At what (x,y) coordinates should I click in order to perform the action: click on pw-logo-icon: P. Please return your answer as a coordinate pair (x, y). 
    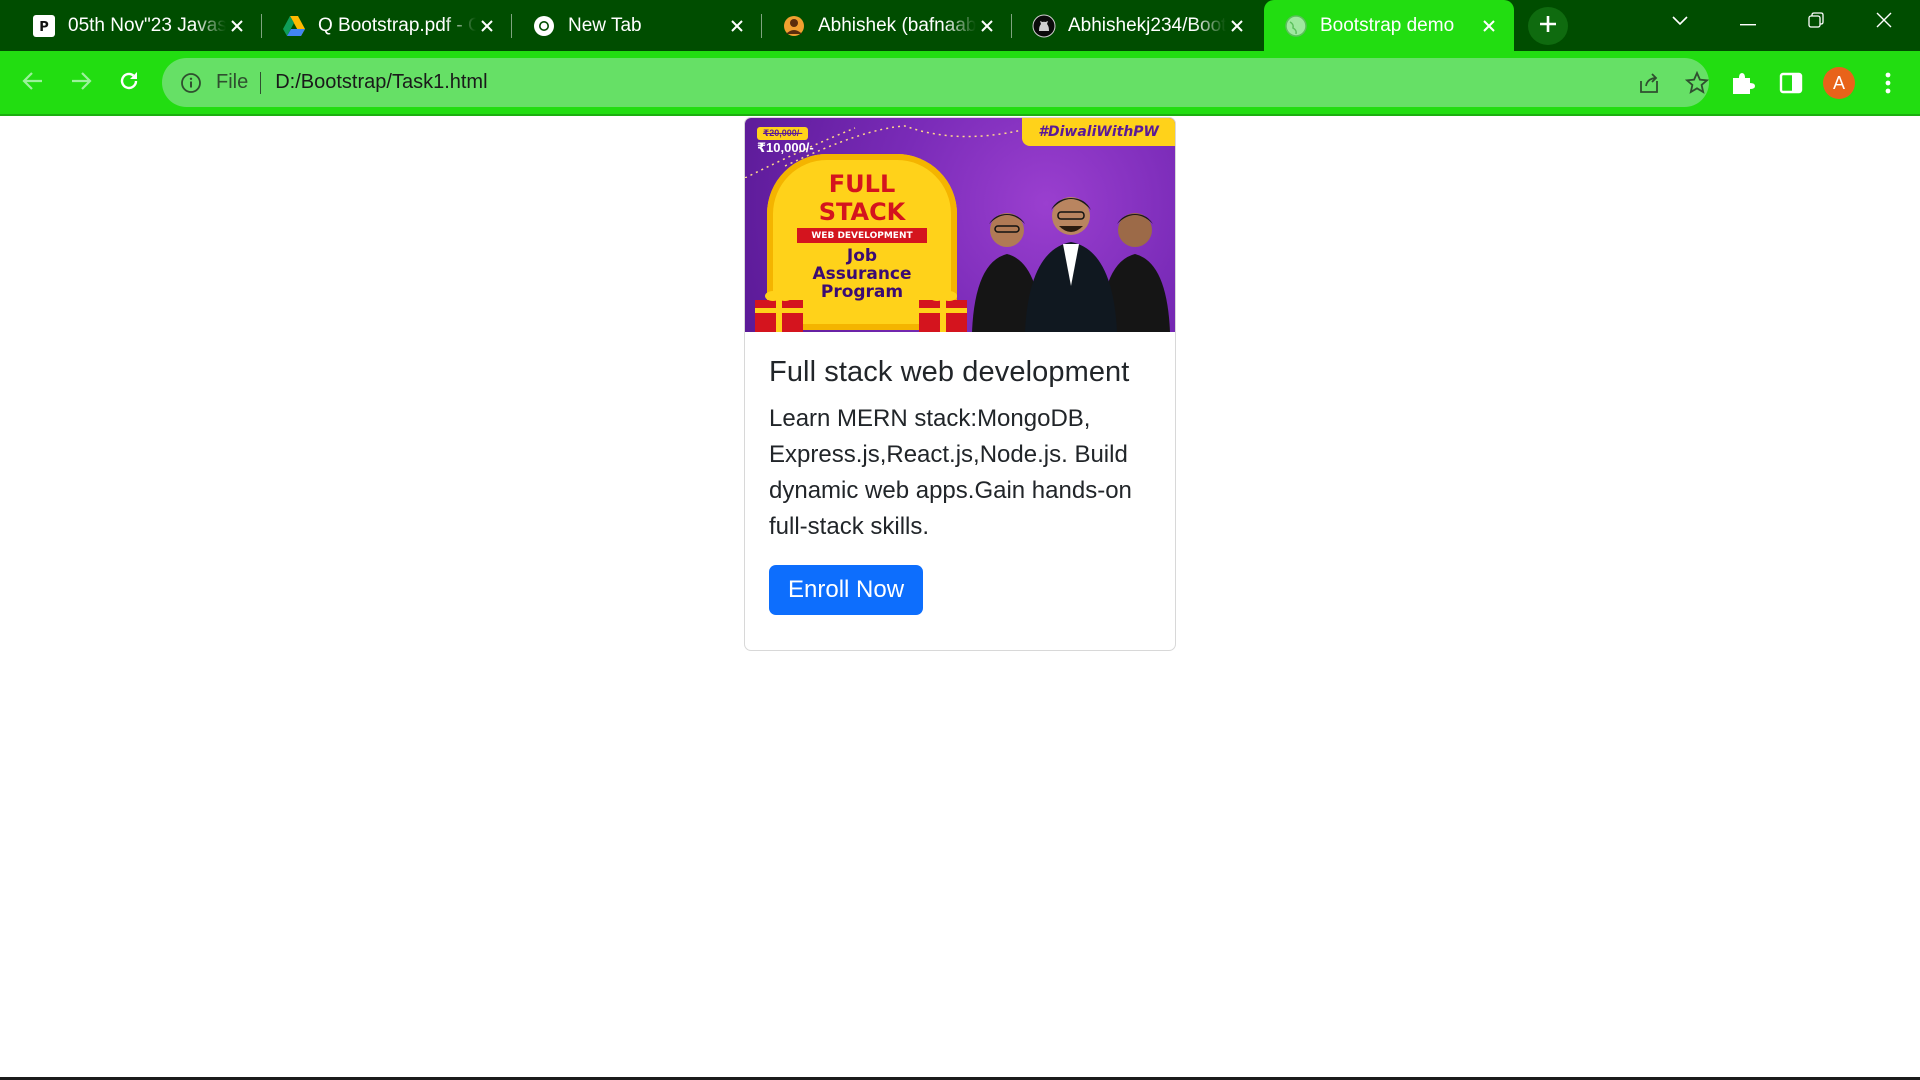
    Looking at the image, I should click on (44, 26).